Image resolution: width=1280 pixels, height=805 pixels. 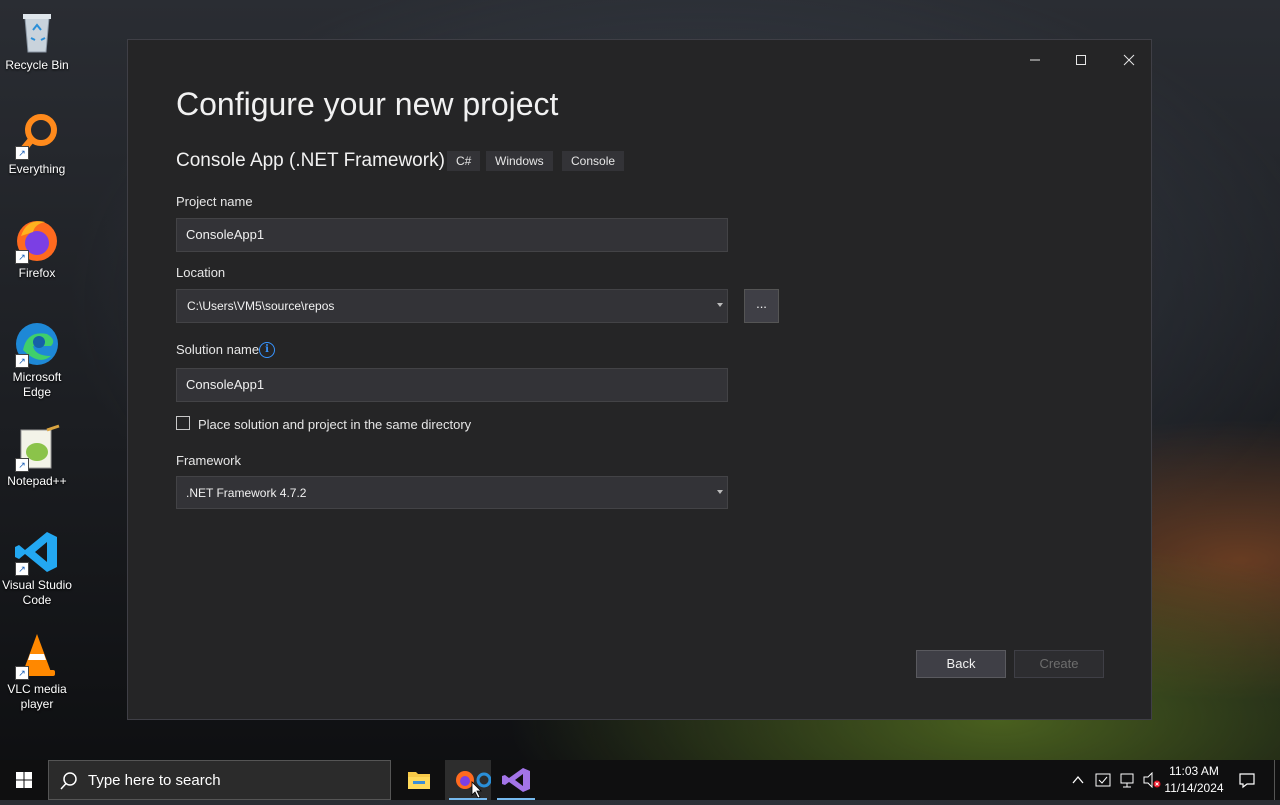 What do you see at coordinates (961, 664) in the screenshot?
I see `back-button: Back` at bounding box center [961, 664].